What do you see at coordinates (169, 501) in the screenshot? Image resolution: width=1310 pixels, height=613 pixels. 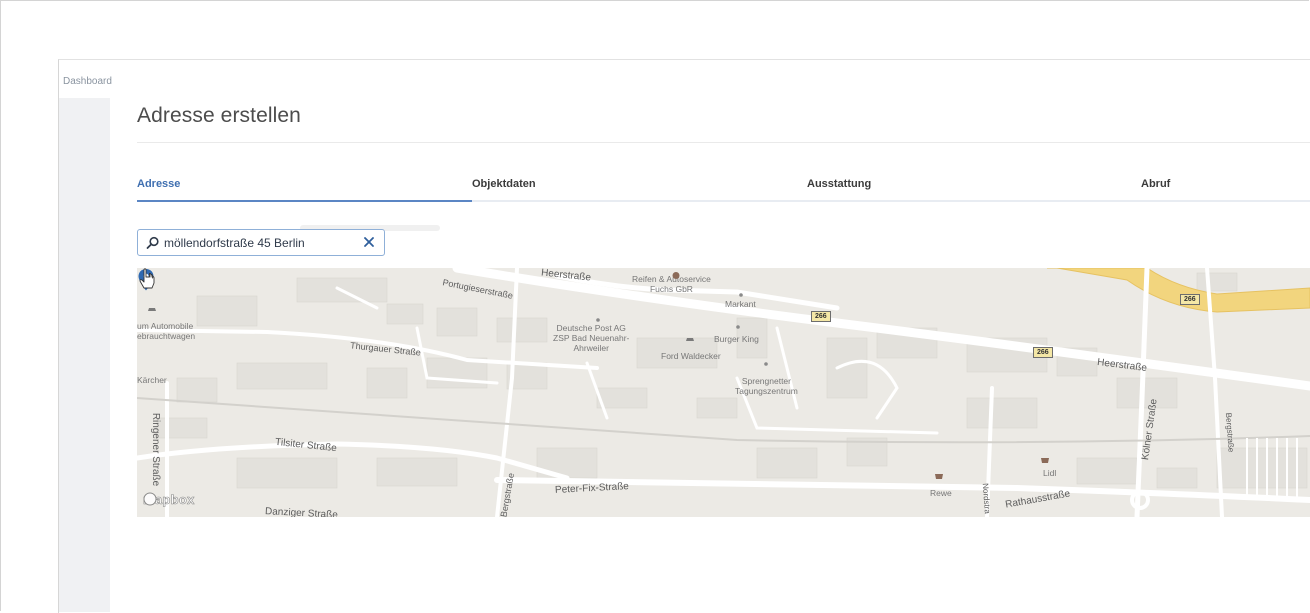 I see `mapbox-logo: mapbox` at bounding box center [169, 501].